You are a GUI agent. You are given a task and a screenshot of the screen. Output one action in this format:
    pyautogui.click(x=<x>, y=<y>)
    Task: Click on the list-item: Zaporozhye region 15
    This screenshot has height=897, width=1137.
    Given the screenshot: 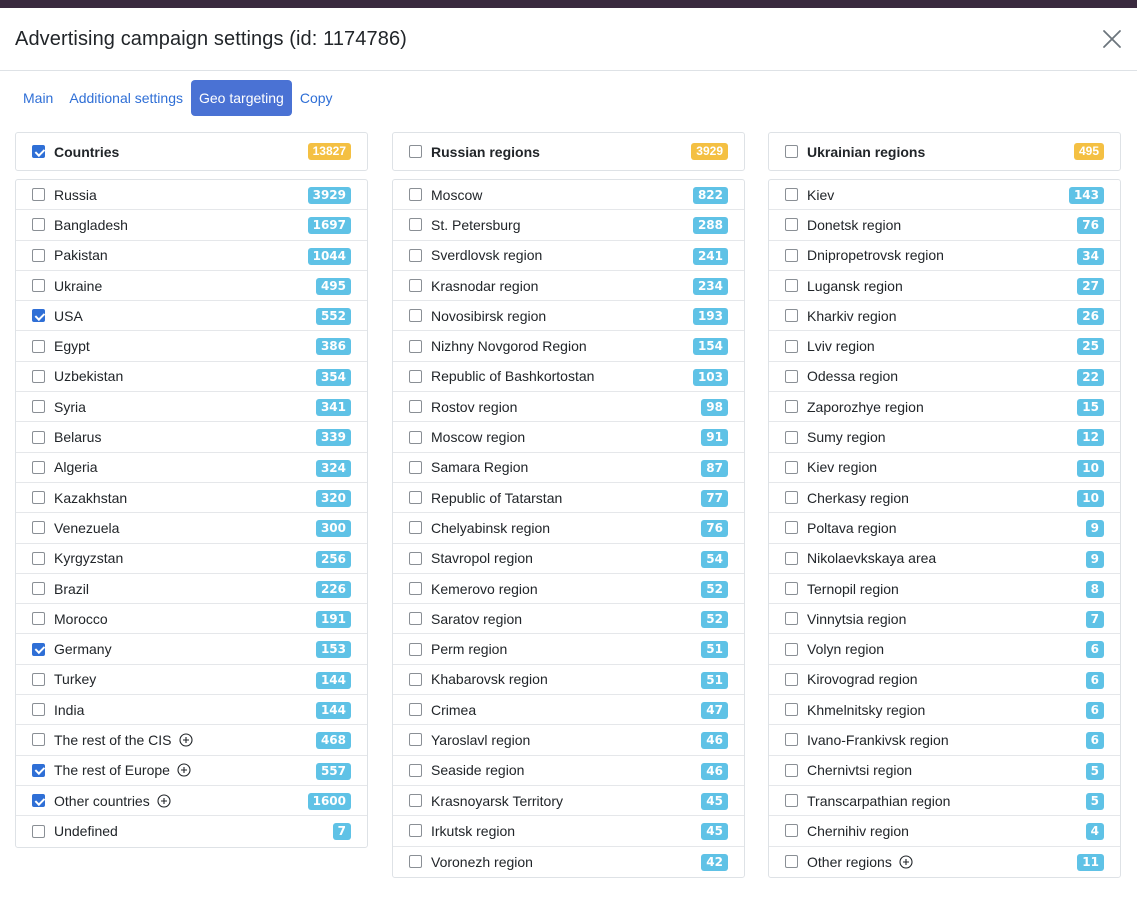 What is the action you would take?
    pyautogui.click(x=944, y=407)
    